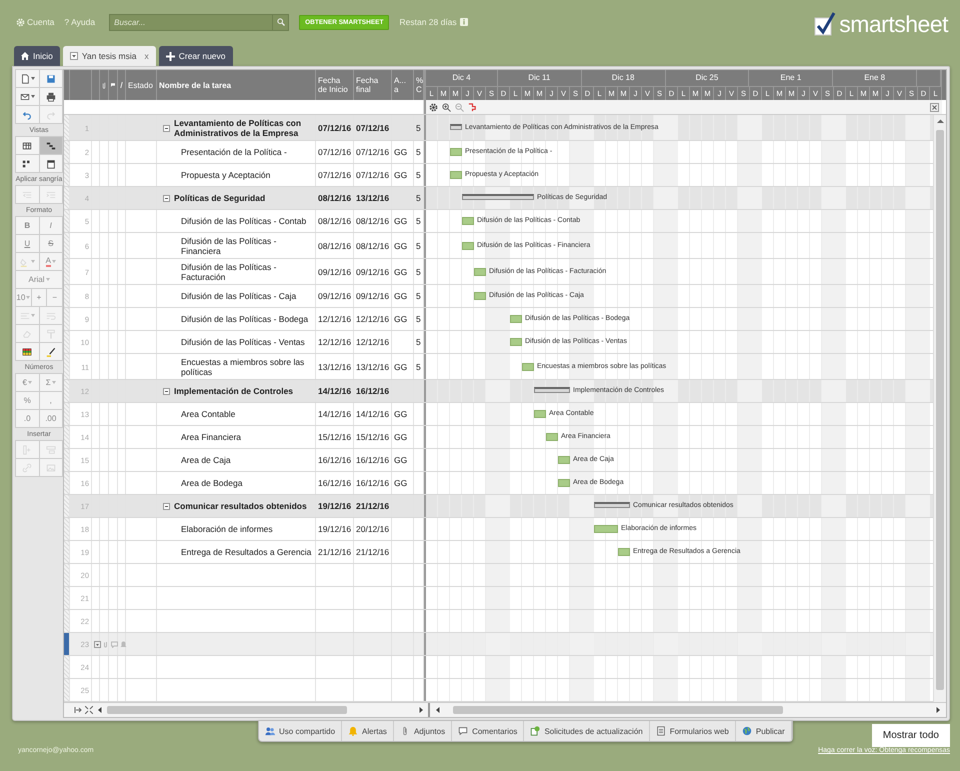 Image resolution: width=960 pixels, height=771 pixels. Describe the element at coordinates (109, 56) in the screenshot. I see `tab: Yan tesis msia x` at that location.